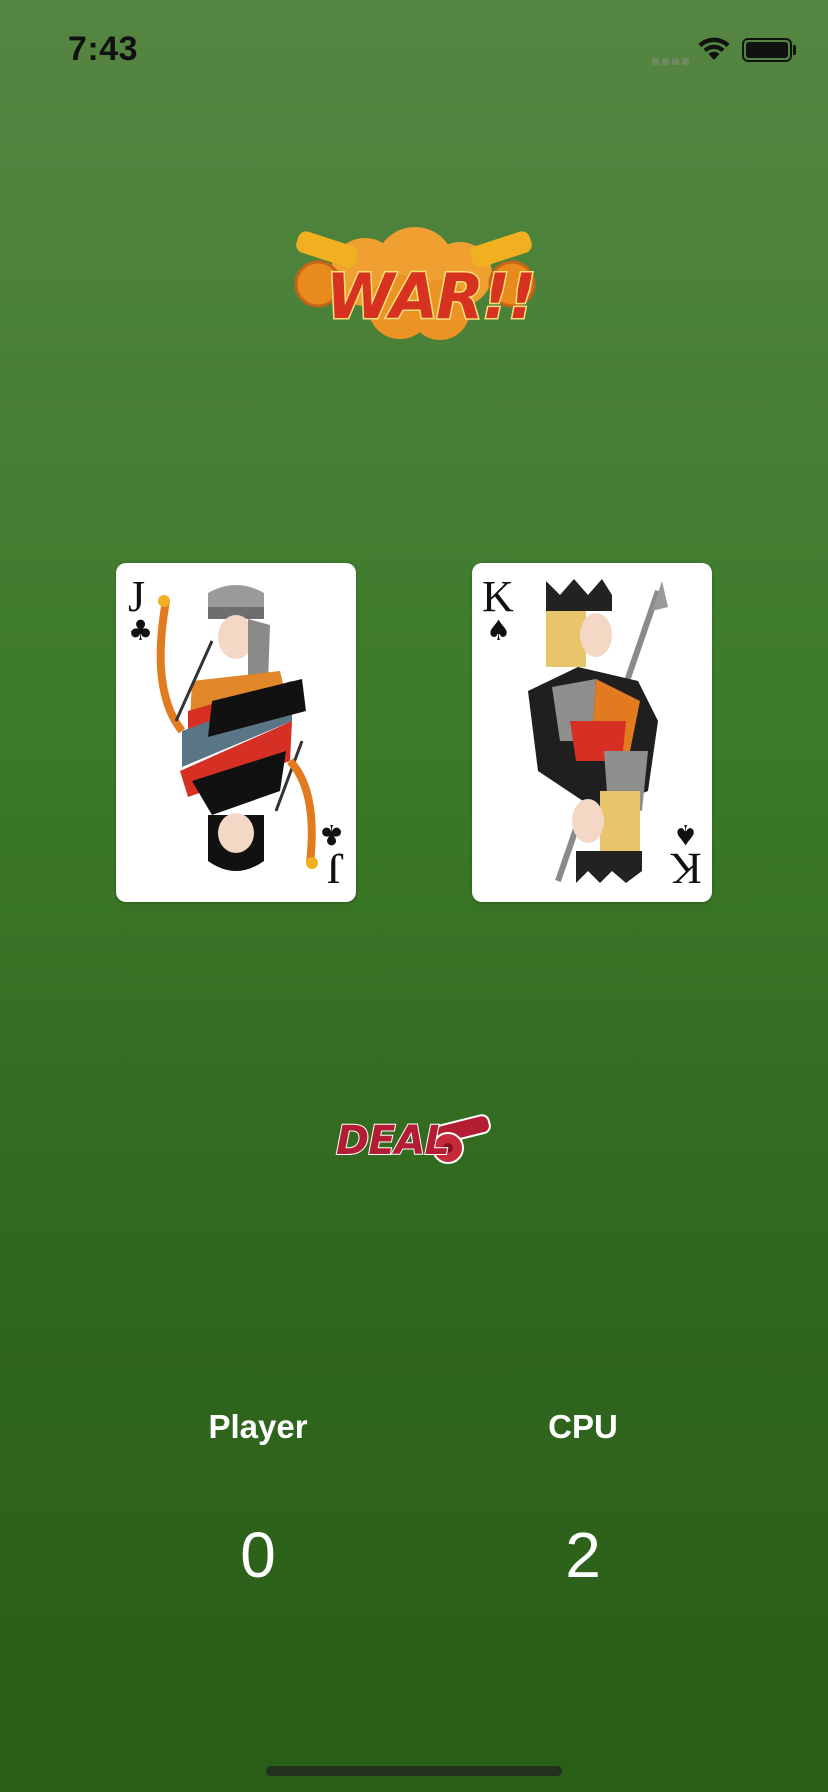 This screenshot has width=828, height=1792. Describe the element at coordinates (672, 61) in the screenshot. I see `cellular-signal-icon` at that location.